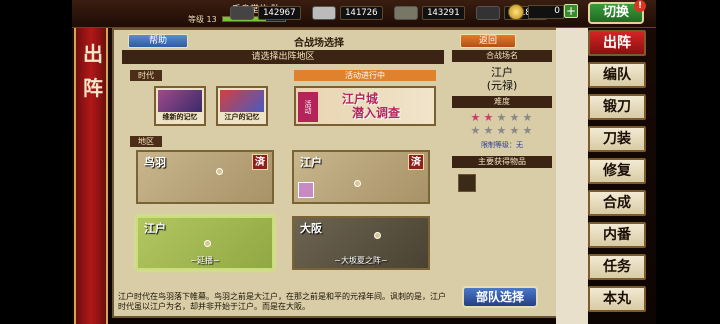  What do you see at coordinates (516, 12) in the screenshot?
I see `coin-icon` at bounding box center [516, 12].